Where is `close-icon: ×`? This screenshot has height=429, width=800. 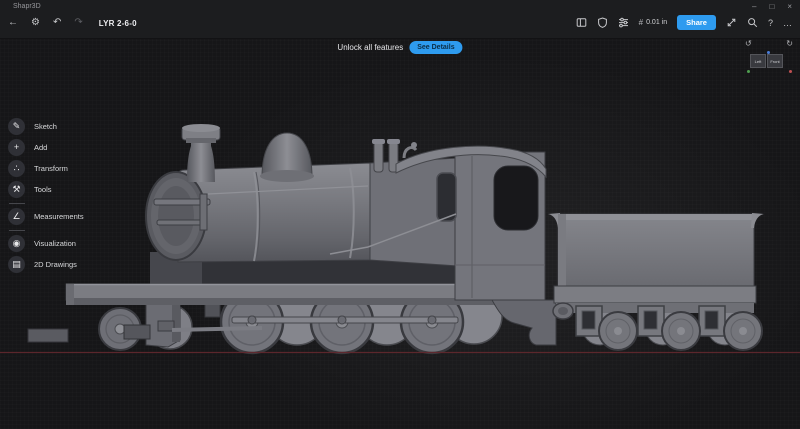
close-icon: × is located at coordinates (789, 7).